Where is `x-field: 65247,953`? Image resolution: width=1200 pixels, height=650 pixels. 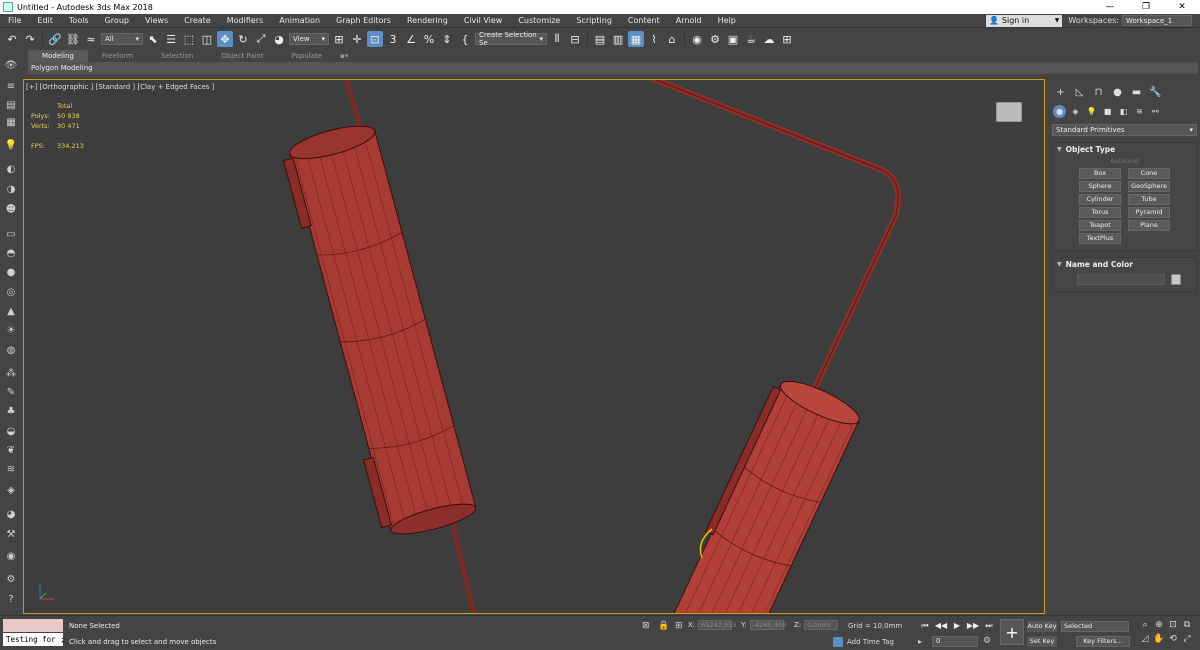 x-field: 65247,953 is located at coordinates (717, 625).